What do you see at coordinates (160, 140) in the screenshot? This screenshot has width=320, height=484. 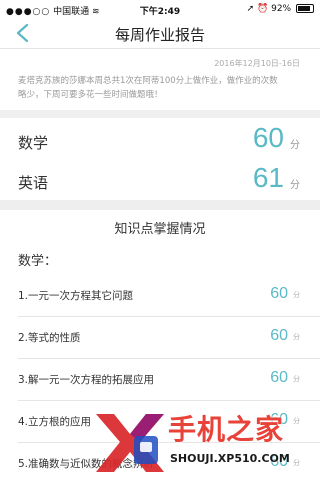 I see `score-row-math: 数学 60 分` at bounding box center [160, 140].